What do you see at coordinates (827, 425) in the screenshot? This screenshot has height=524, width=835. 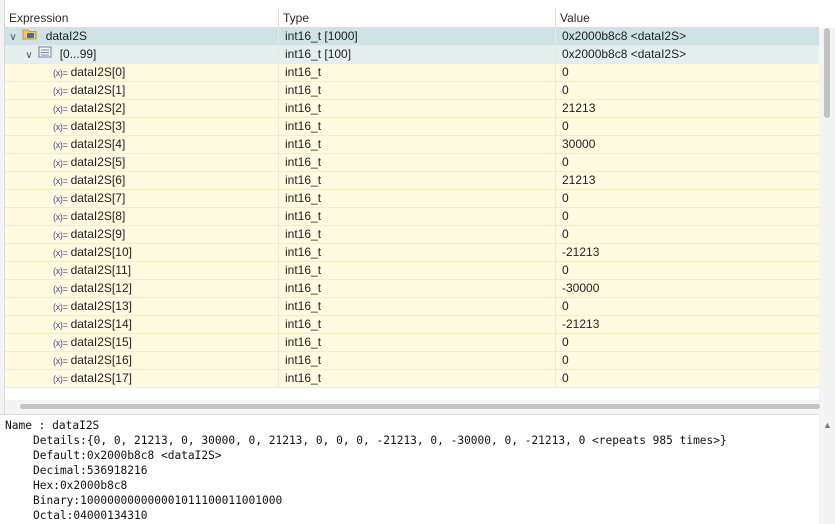 I see `scroll-up-arrow-icon: ▲` at bounding box center [827, 425].